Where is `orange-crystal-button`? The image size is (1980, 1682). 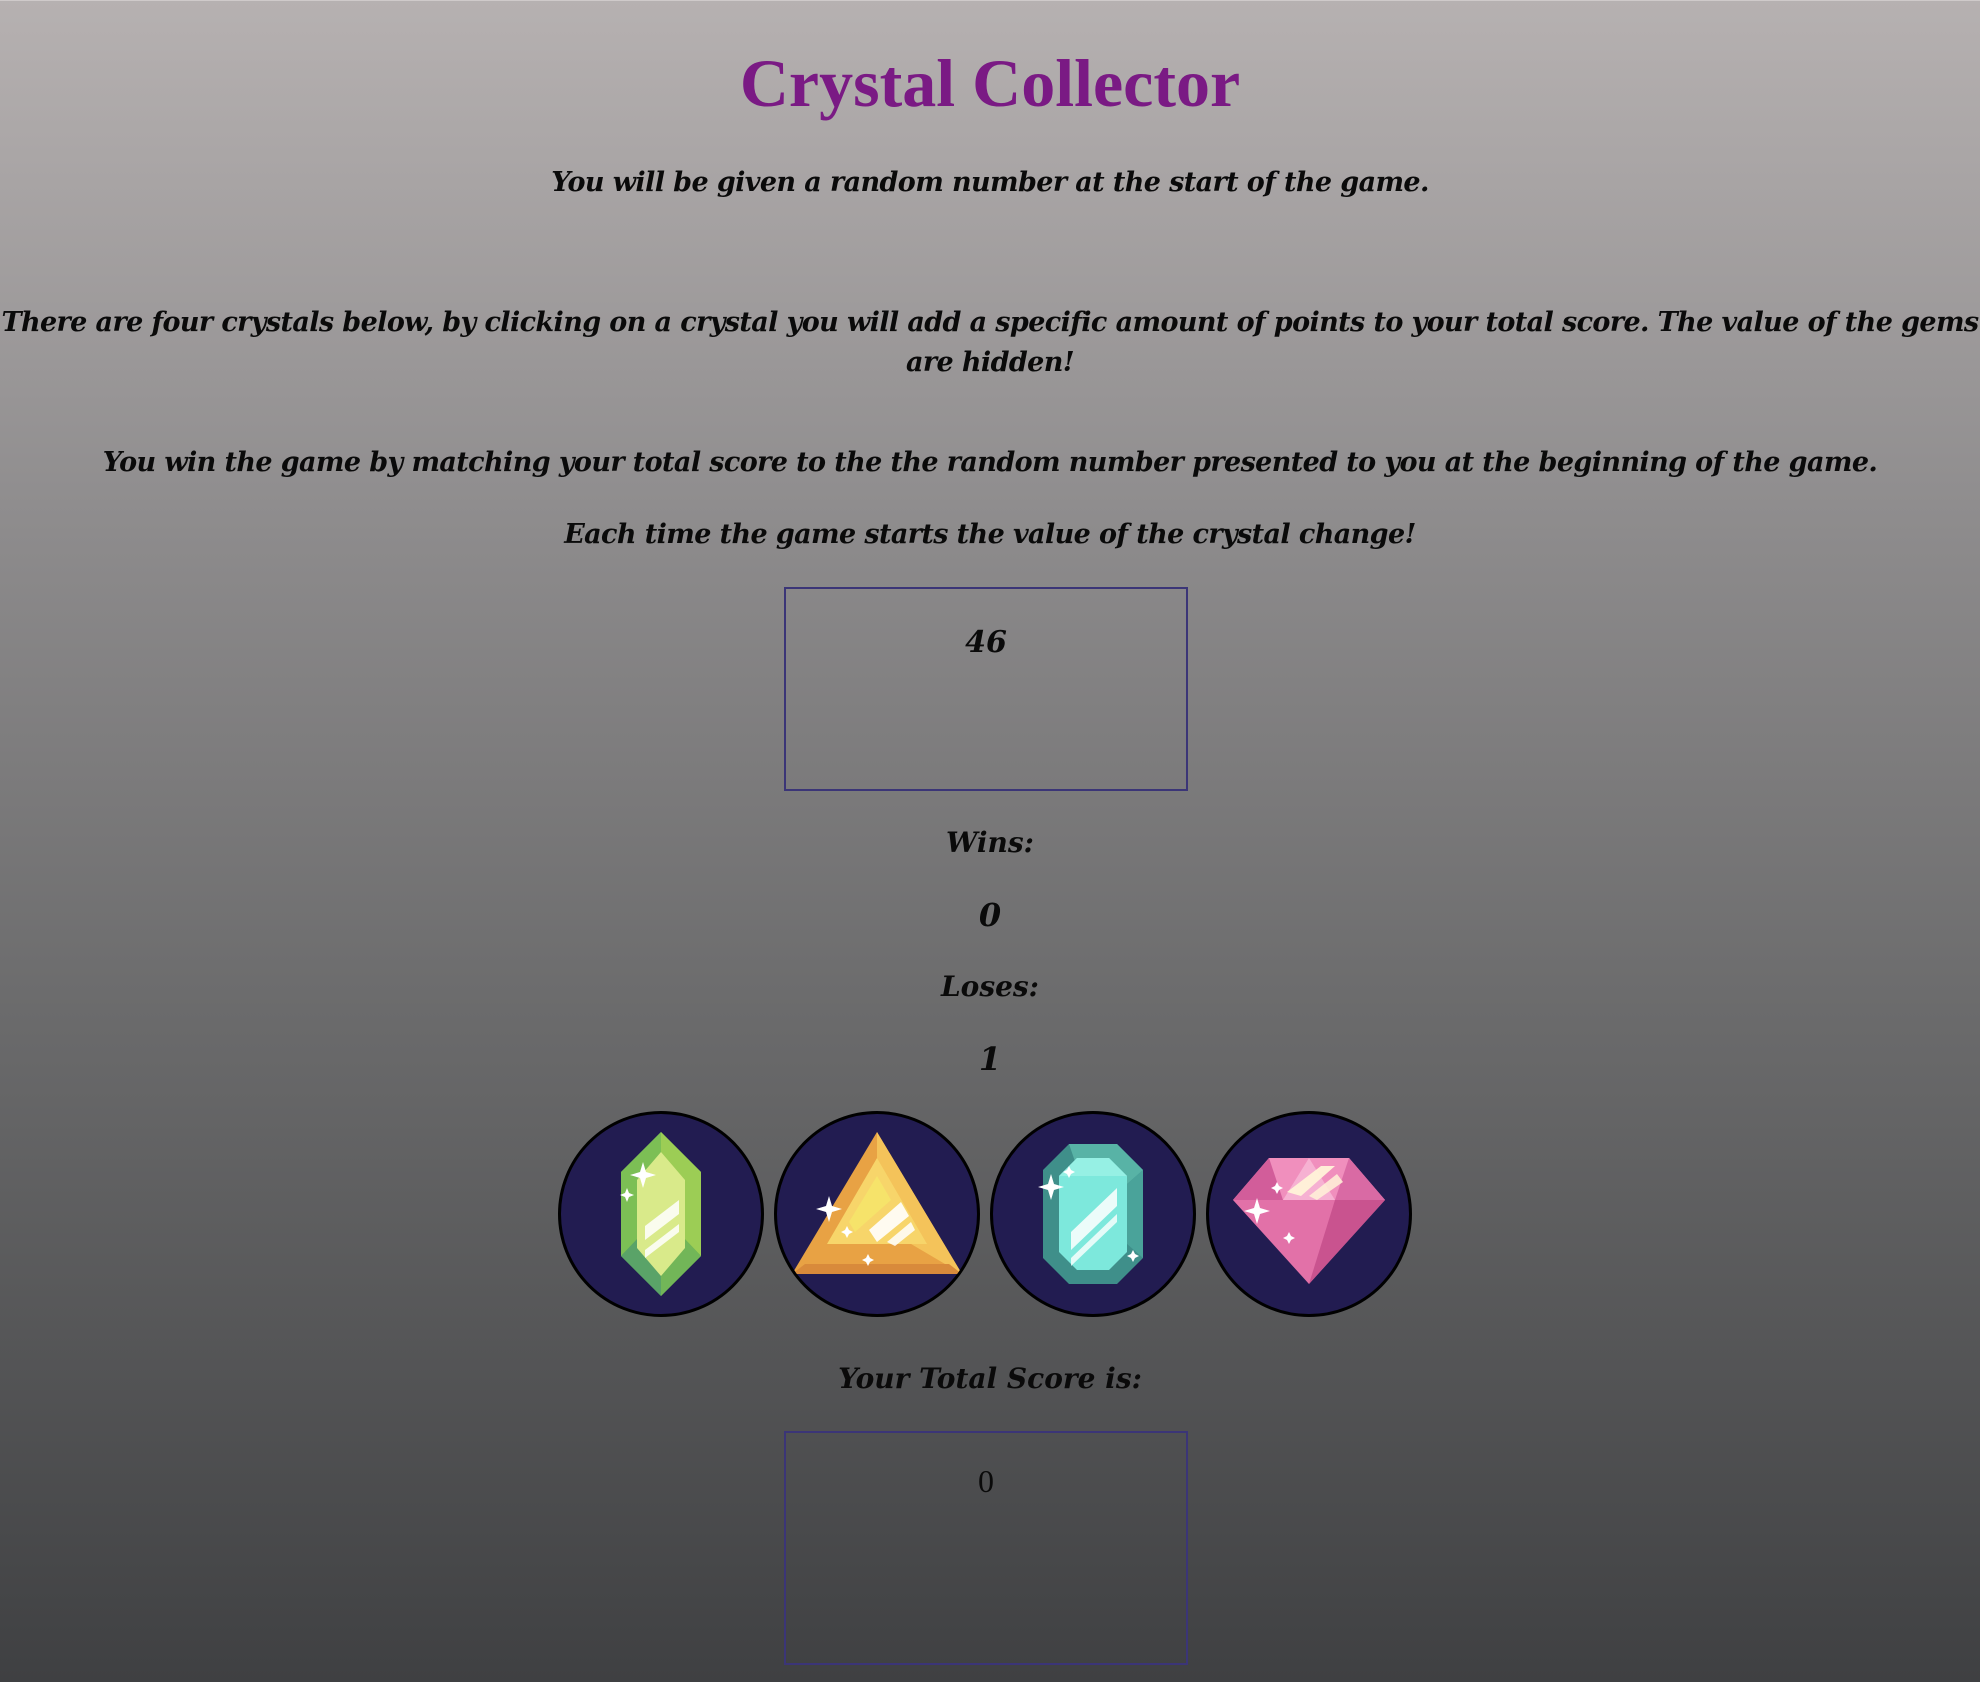 orange-crystal-button is located at coordinates (877, 1214).